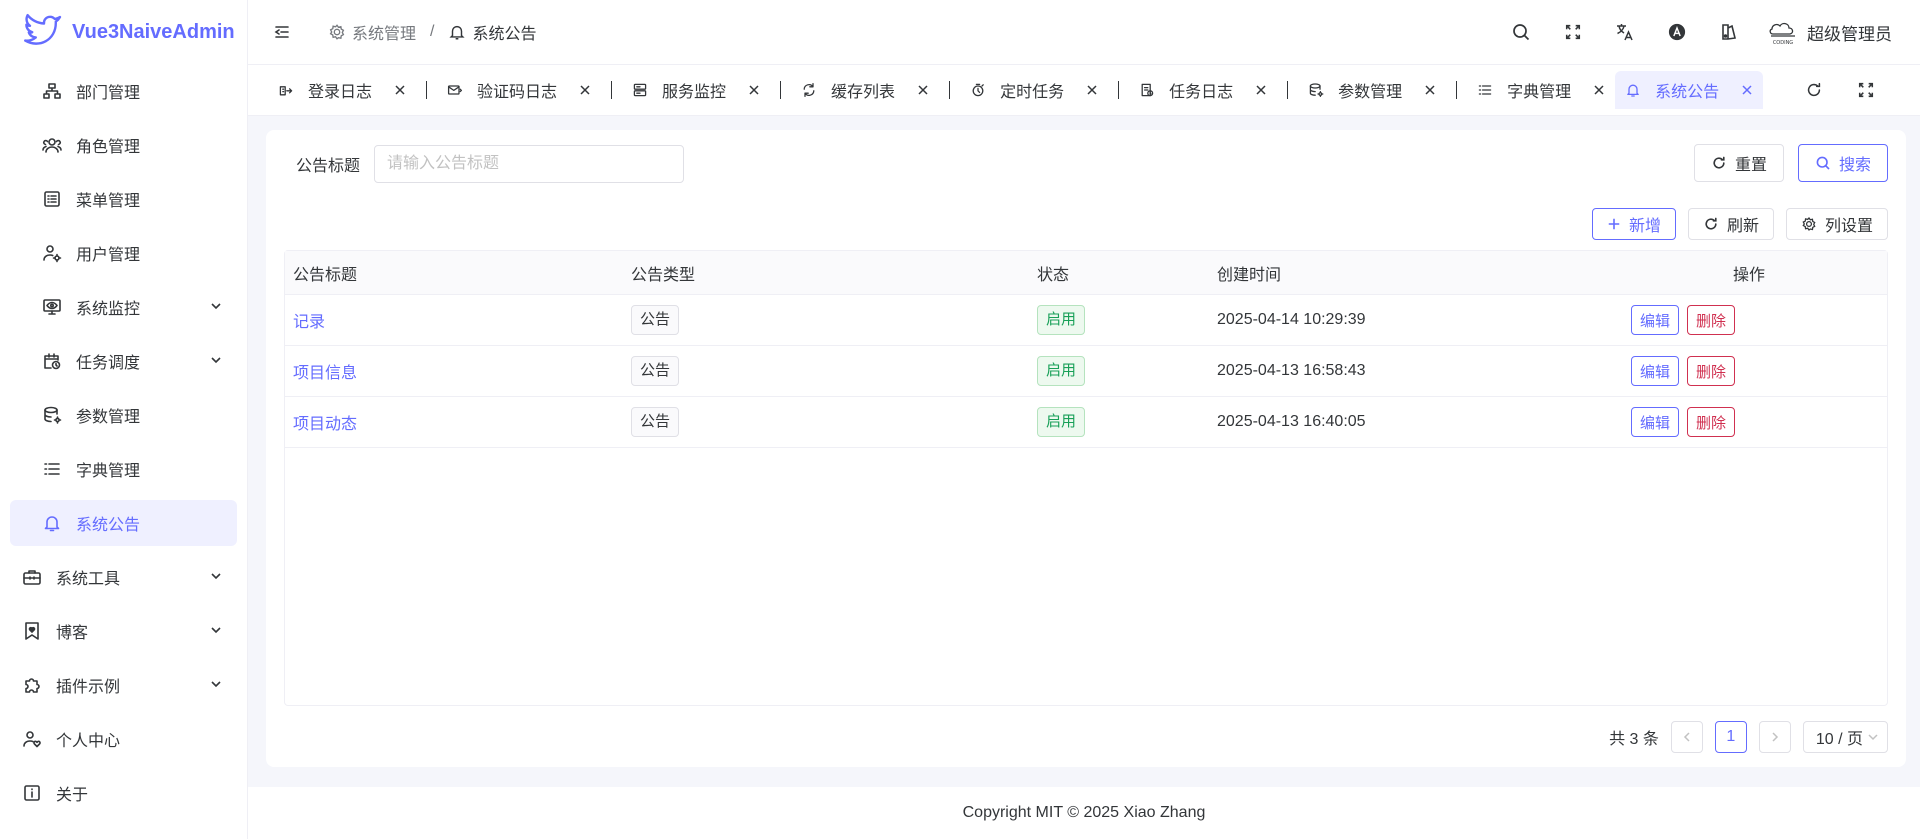 The image size is (1920, 839). What do you see at coordinates (809, 90) in the screenshot?
I see `refresh-cache-icon` at bounding box center [809, 90].